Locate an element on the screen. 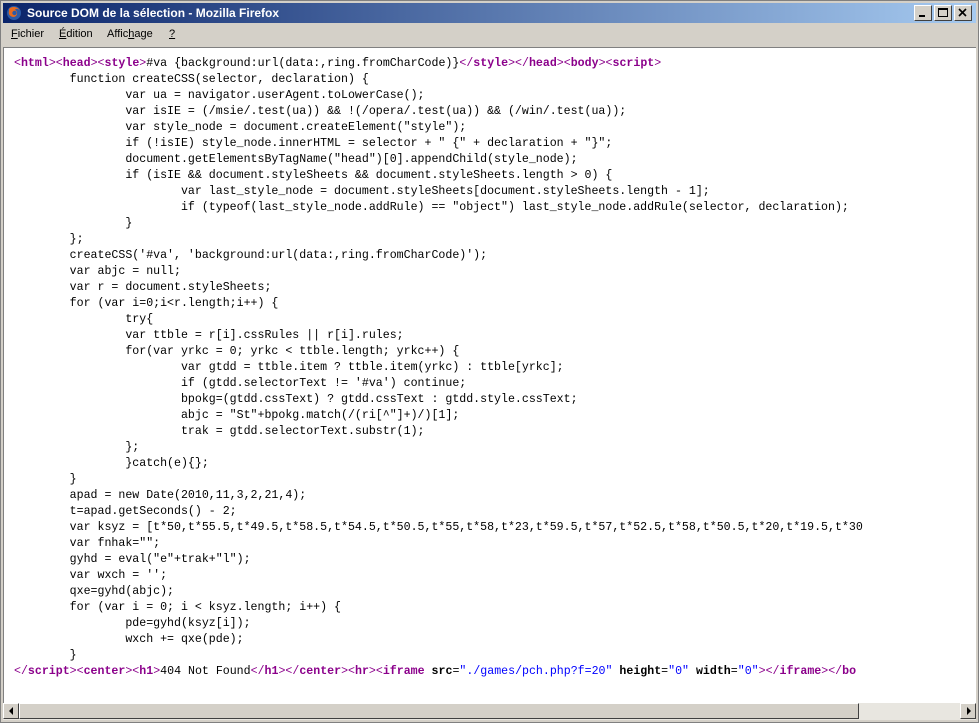  tag-style-close: style is located at coordinates (491, 63).